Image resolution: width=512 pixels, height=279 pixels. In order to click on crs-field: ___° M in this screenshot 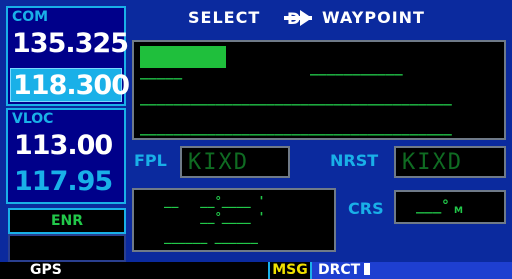, I will do `click(450, 207)`.